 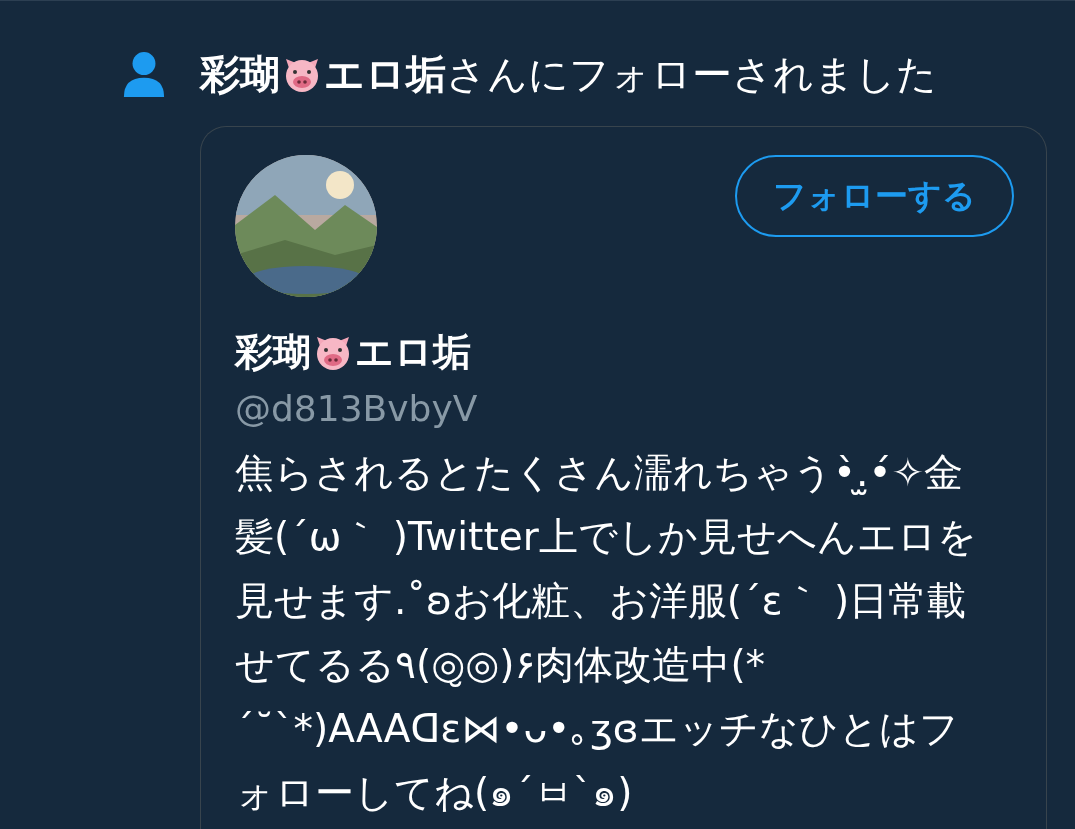 I want to click on follow-button: フォローする, so click(x=874, y=196).